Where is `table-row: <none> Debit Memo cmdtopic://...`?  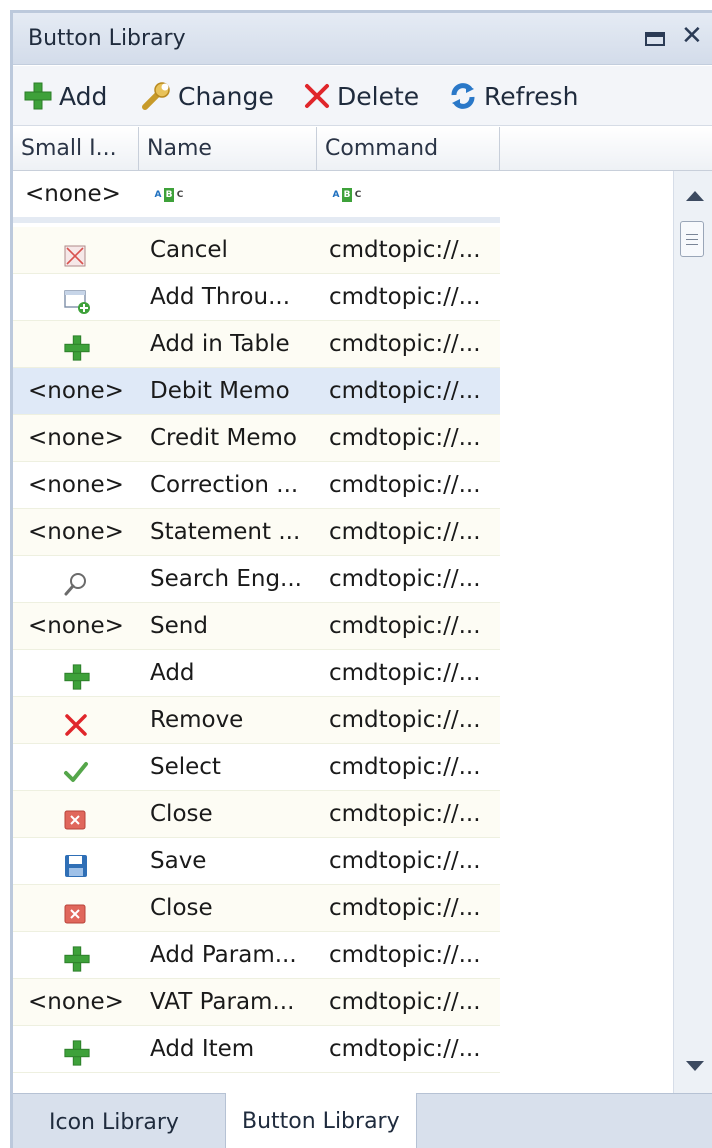
table-row: <none> Debit Memo cmdtopic://... is located at coordinates (256, 391).